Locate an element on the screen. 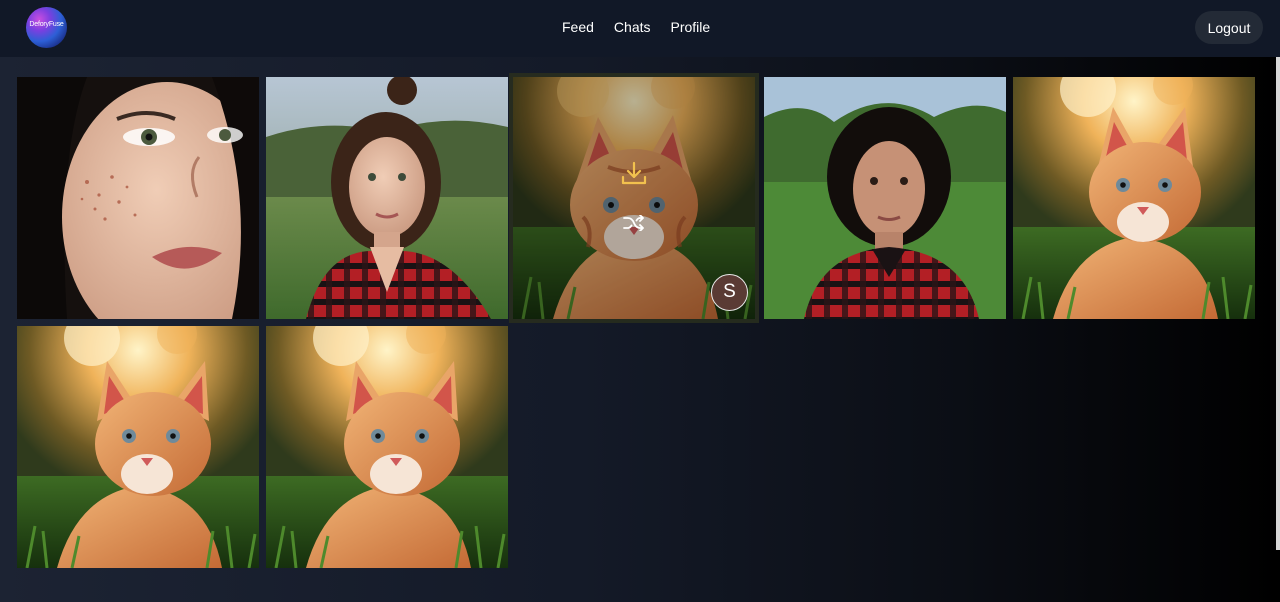 Image resolution: width=1280 pixels, height=602 pixels. gallery-item-active: S is located at coordinates (634, 198).